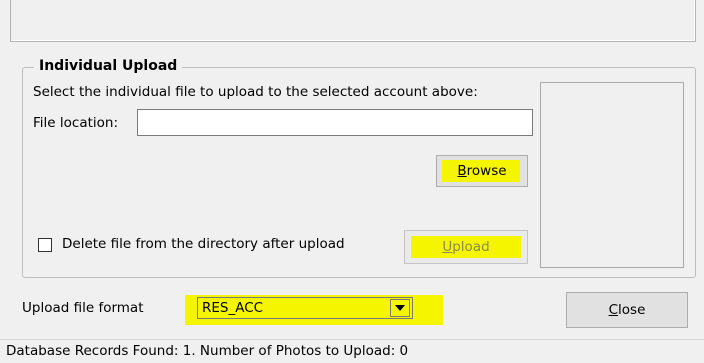 Image resolution: width=704 pixels, height=363 pixels. I want to click on delete-file-checkbox, so click(45, 245).